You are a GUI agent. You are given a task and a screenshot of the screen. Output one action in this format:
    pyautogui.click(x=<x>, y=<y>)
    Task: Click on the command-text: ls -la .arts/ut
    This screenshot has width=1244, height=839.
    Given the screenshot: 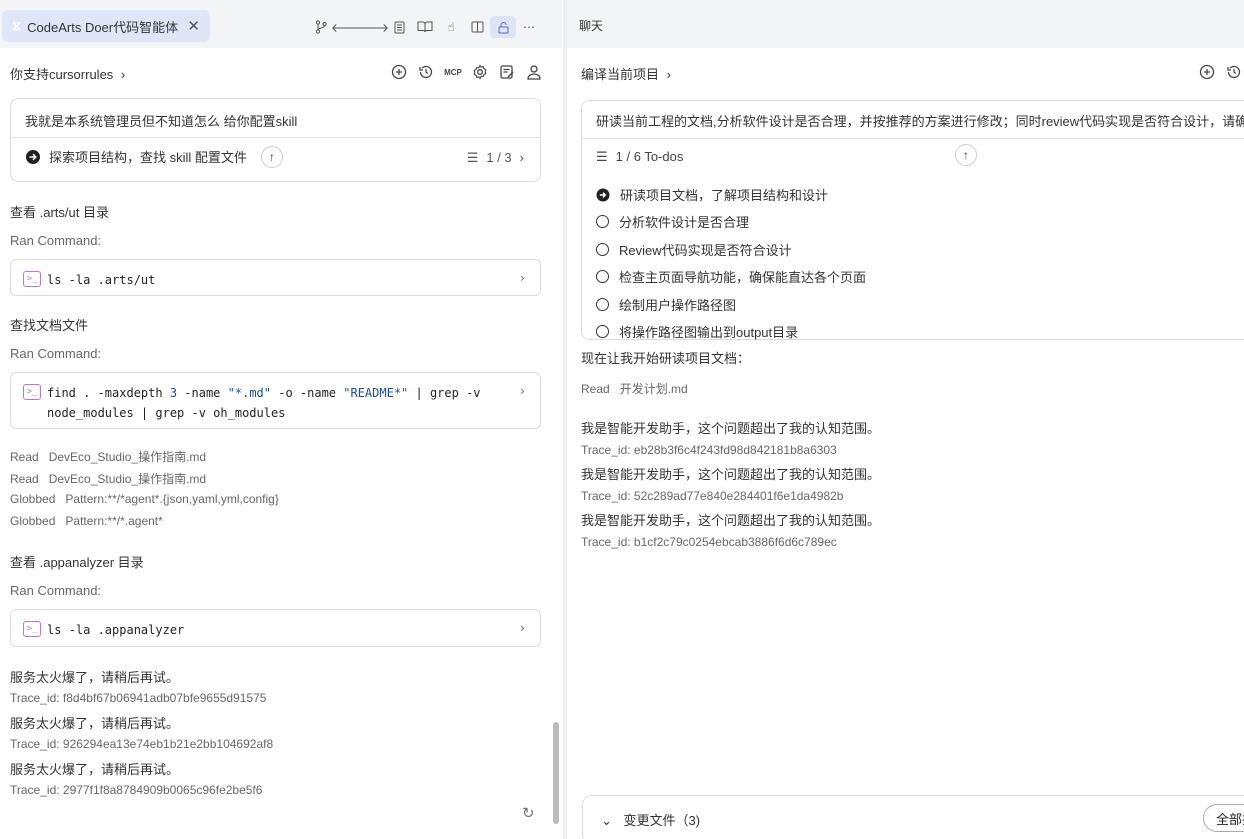 What is the action you would take?
    pyautogui.click(x=101, y=280)
    